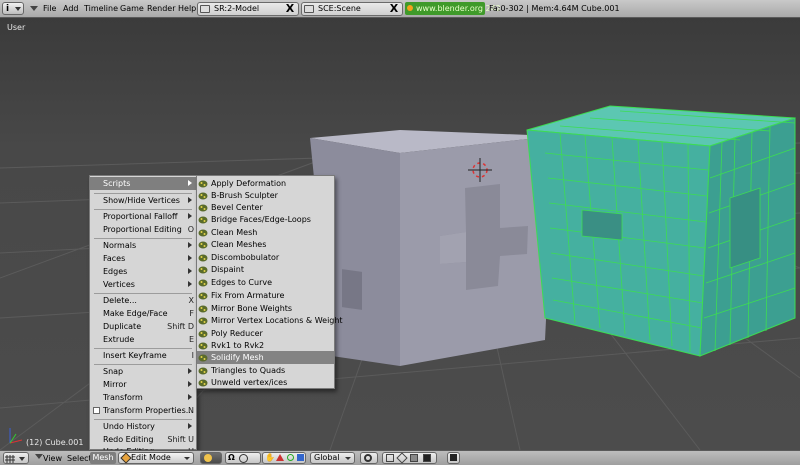  I want to click on menu-item-normals: Normals, so click(143, 245).